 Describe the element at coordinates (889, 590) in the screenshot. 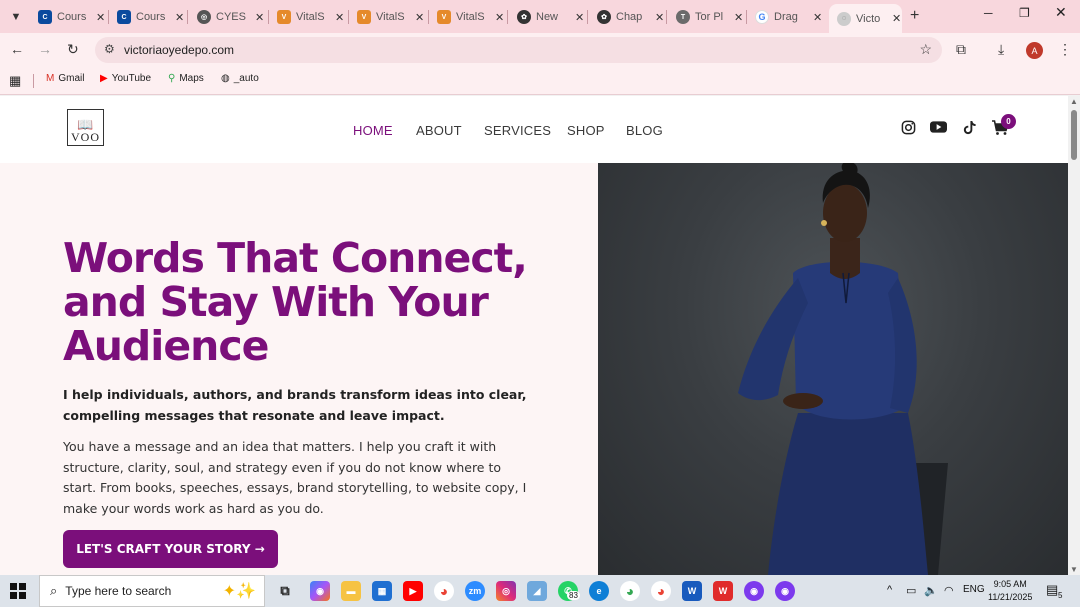

I see `show-hidden-icons-chevron-icon: ^` at that location.